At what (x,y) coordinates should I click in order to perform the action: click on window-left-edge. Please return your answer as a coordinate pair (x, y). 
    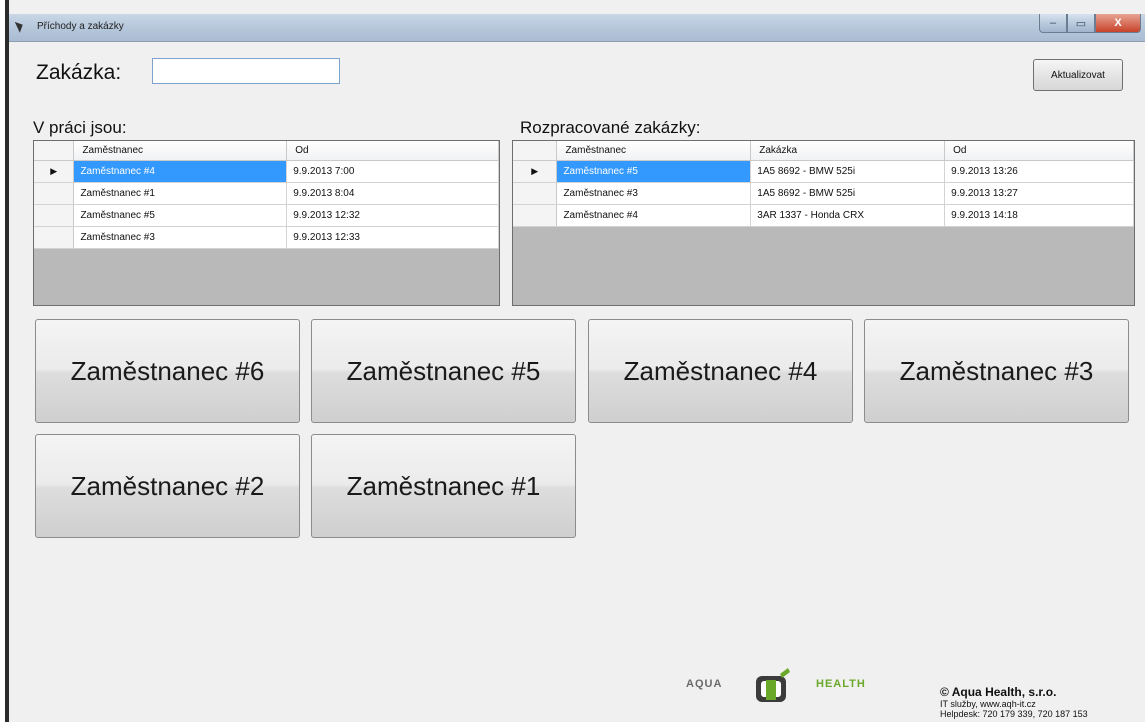
    Looking at the image, I should click on (4, 361).